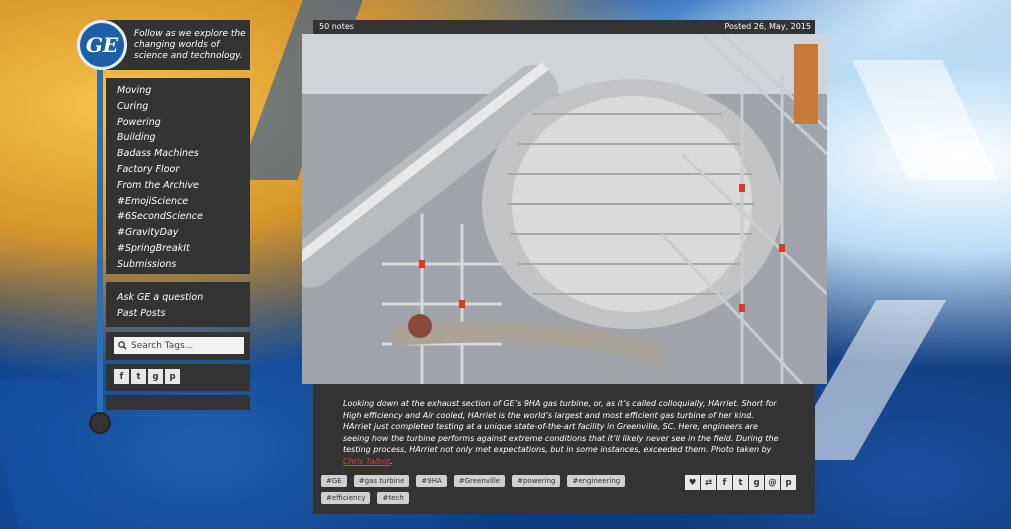 The image size is (1011, 529). What do you see at coordinates (334, 481) in the screenshot?
I see `tag: #GE` at bounding box center [334, 481].